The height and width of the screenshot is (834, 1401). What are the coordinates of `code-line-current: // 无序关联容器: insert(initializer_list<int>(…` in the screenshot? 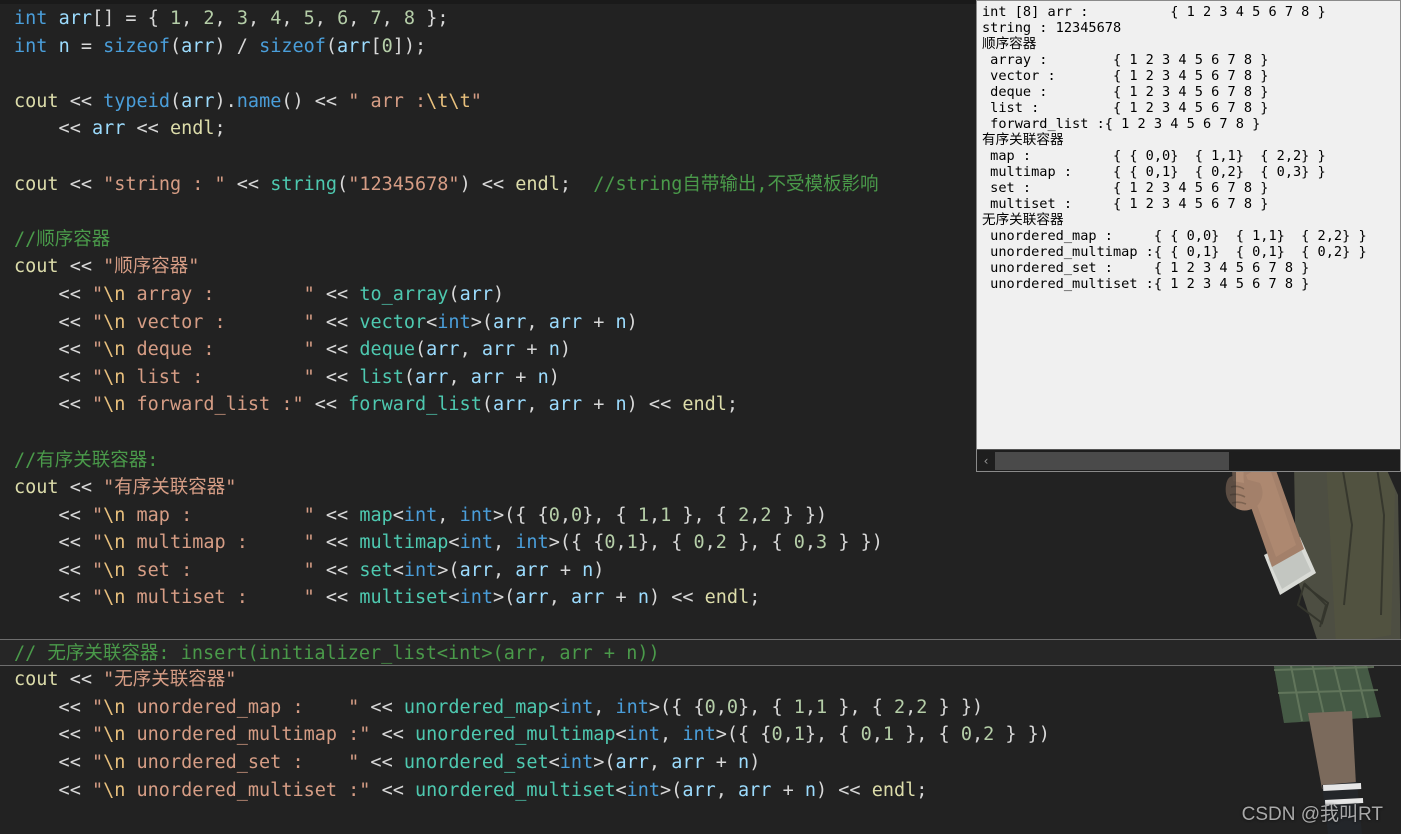 It's located at (700, 652).